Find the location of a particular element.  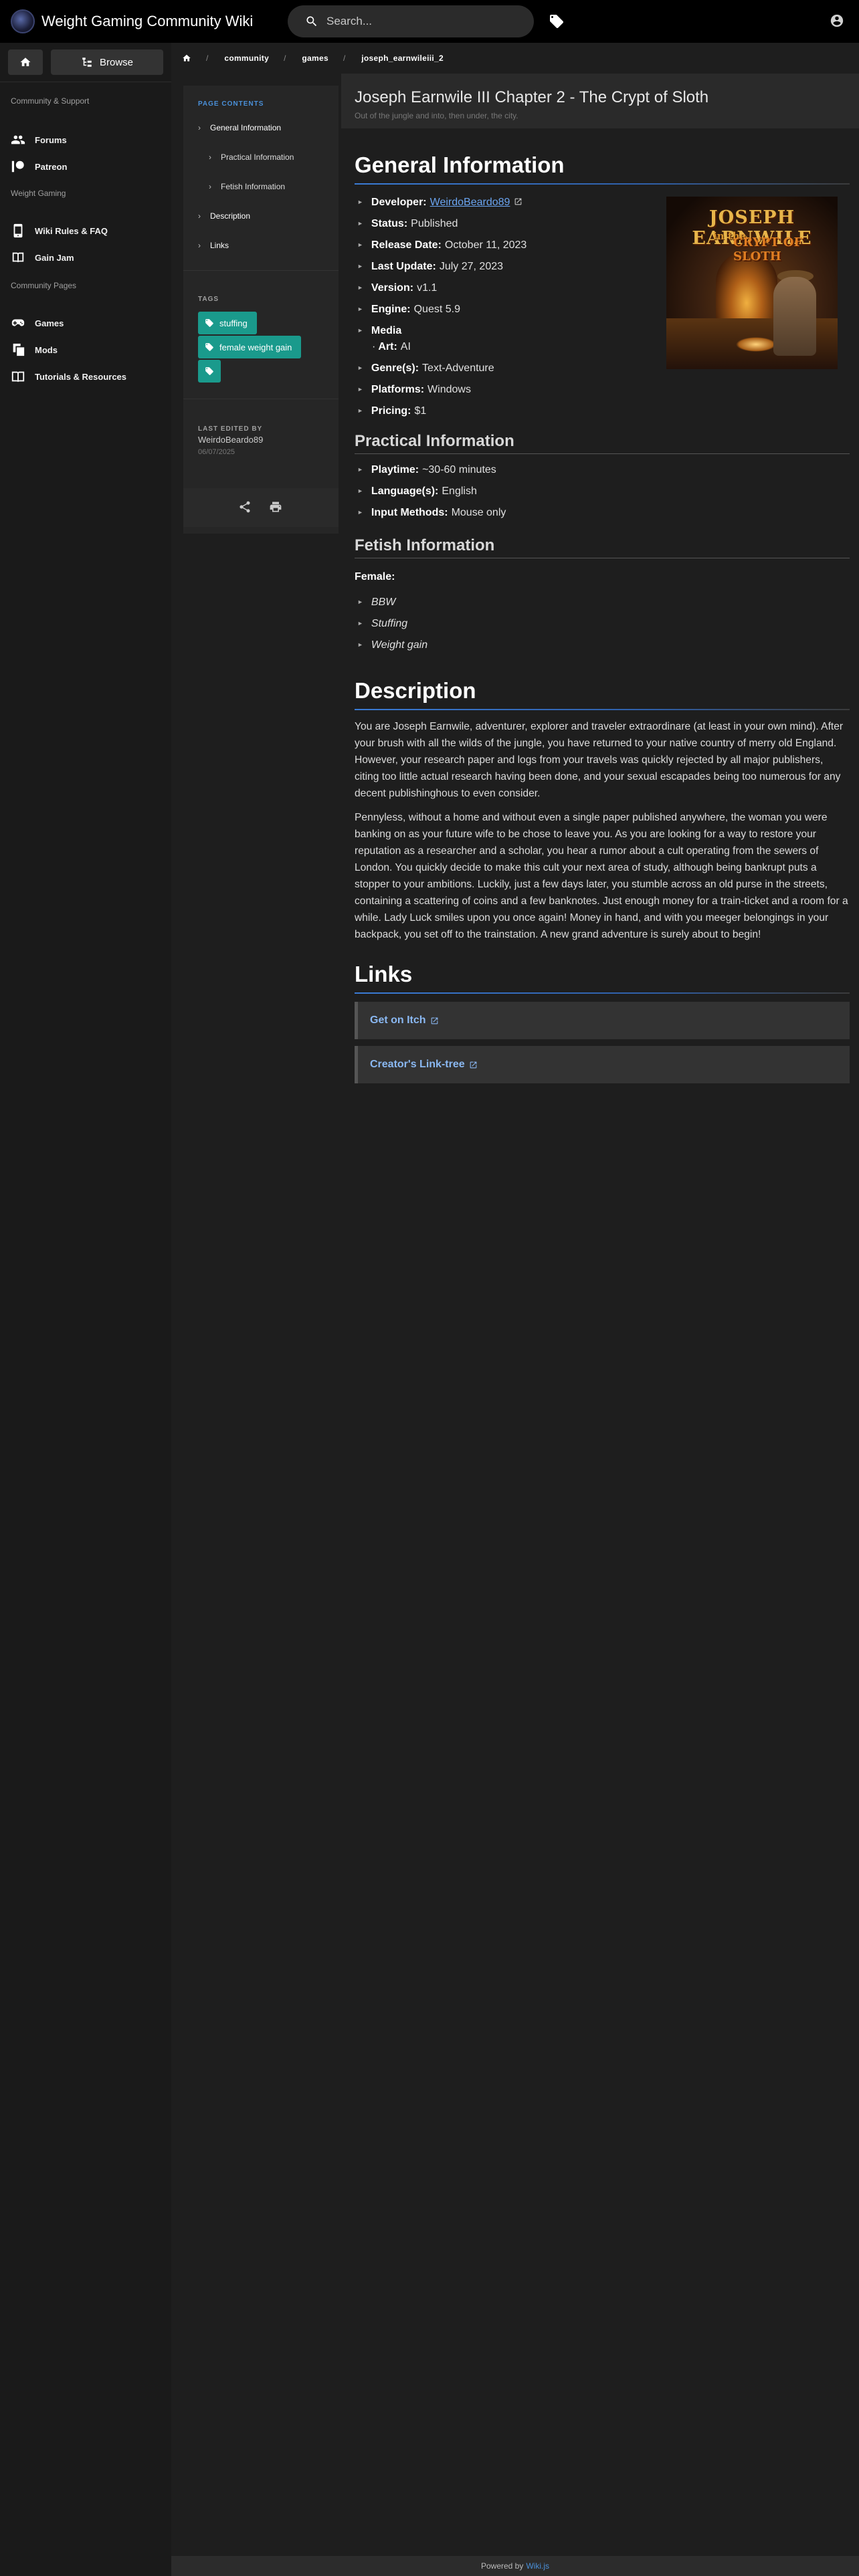

home-button is located at coordinates (25, 62).